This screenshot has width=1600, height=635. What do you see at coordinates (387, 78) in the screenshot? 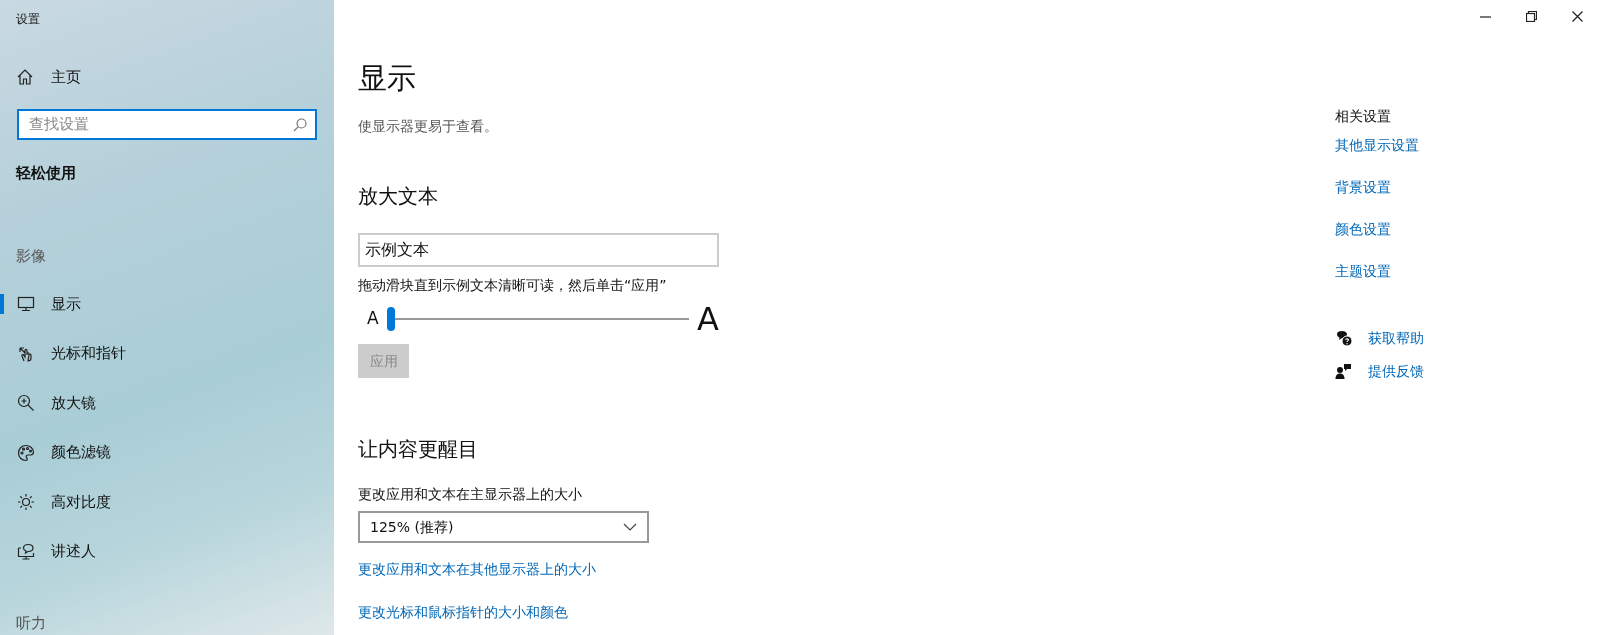
I see `page-title: 显示` at bounding box center [387, 78].